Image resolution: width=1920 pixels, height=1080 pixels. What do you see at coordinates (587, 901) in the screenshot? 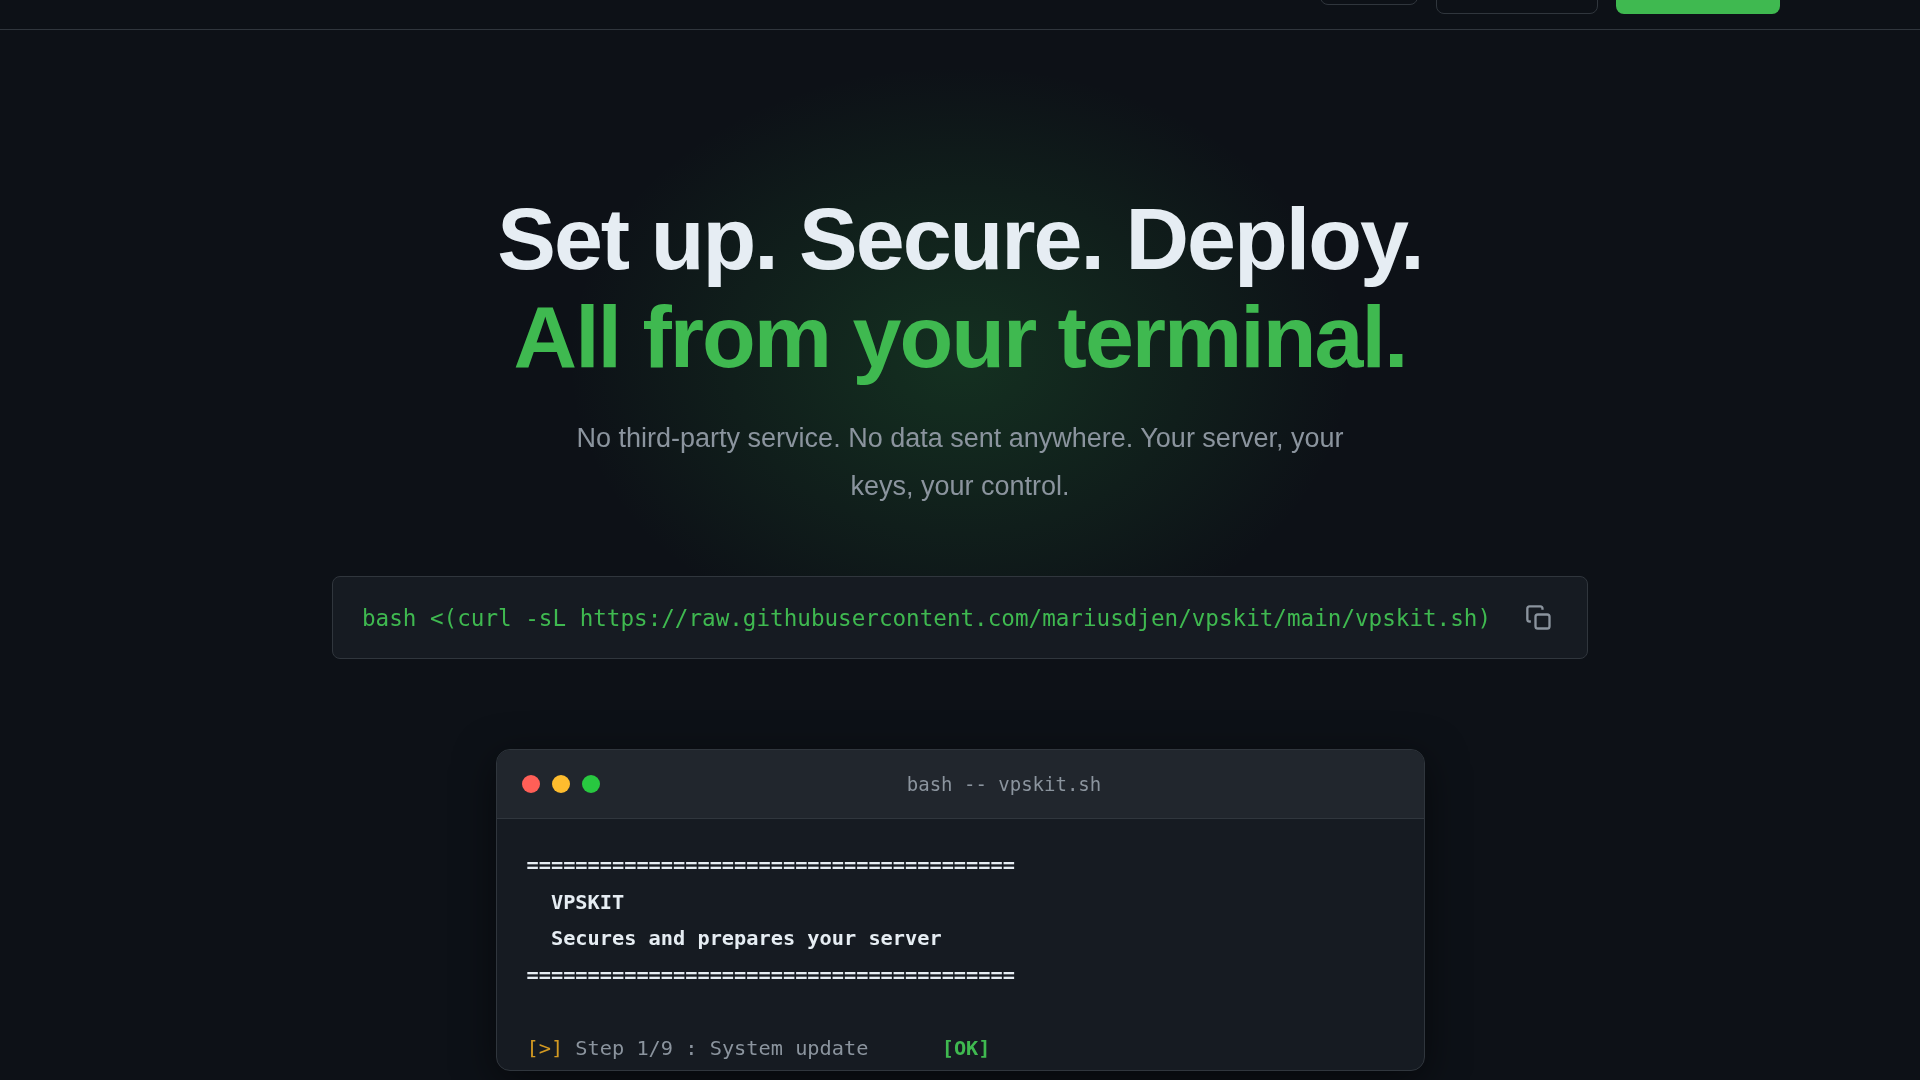
I see `terminal-heading: VPSKIT` at bounding box center [587, 901].